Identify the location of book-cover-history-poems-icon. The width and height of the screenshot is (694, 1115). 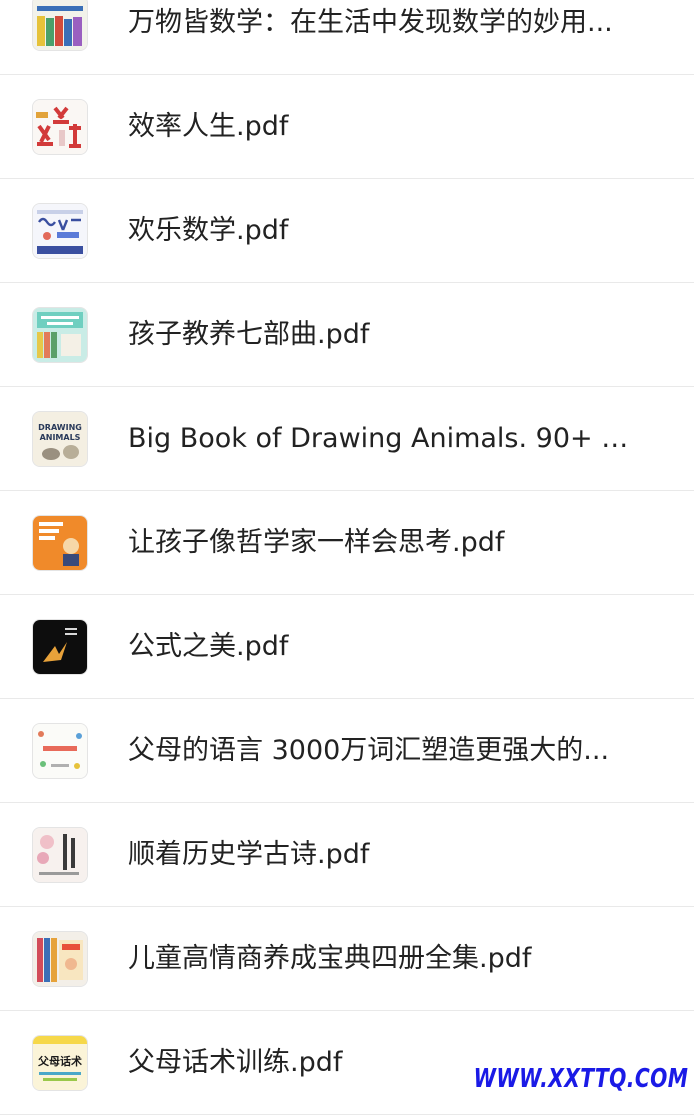
(60, 855).